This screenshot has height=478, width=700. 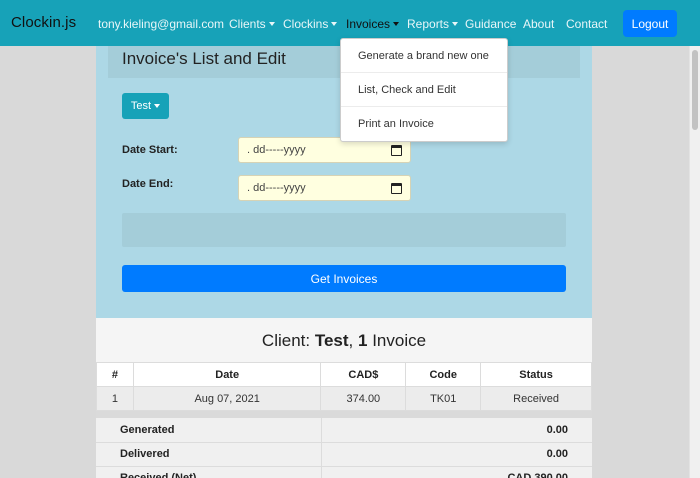 I want to click on client-heading: Client: Test, 1 Invoice, so click(x=344, y=340).